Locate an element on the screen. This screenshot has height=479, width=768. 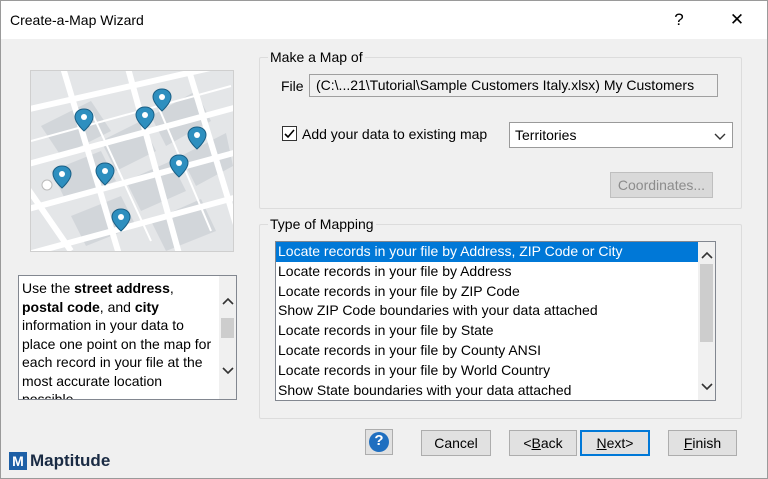
existing-map-select: Territories is located at coordinates (621, 135).